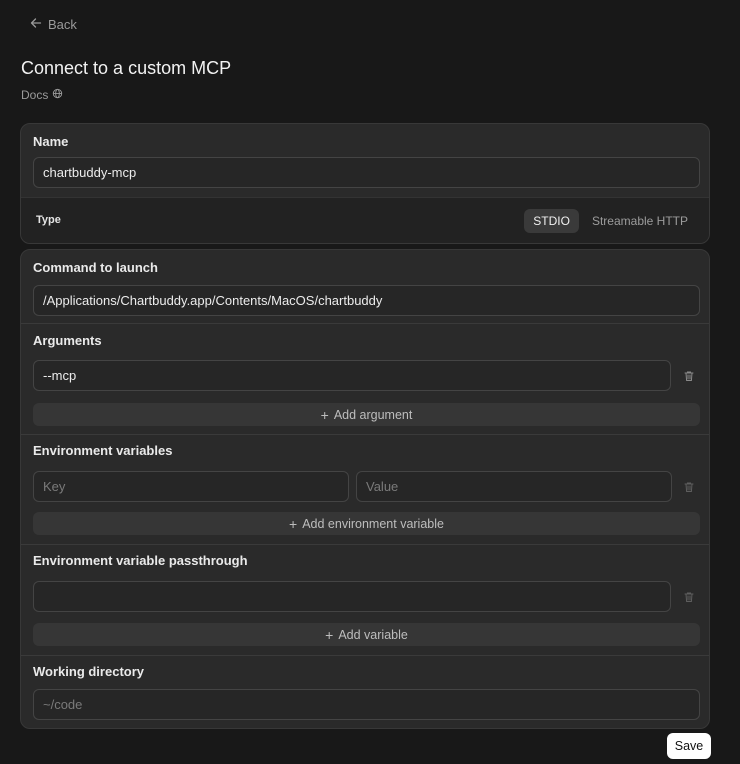 This screenshot has height=764, width=740. Describe the element at coordinates (35, 95) in the screenshot. I see `docs-label: Docs` at that location.